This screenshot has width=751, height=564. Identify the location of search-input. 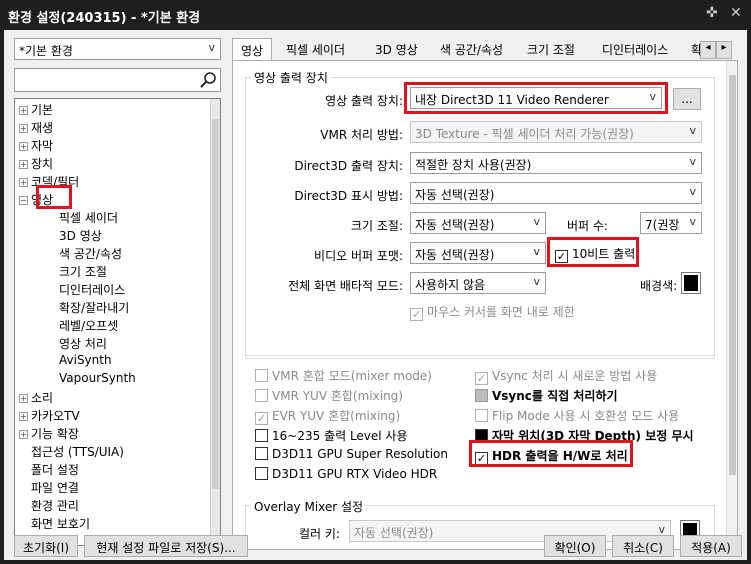
(117, 80).